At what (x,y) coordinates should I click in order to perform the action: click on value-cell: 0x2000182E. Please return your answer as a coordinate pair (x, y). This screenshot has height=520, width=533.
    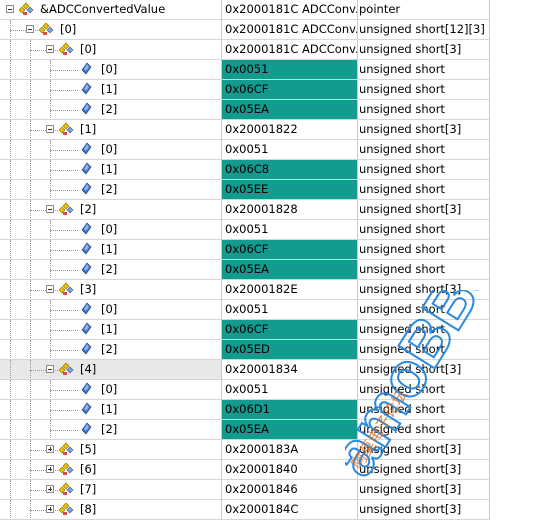
    Looking at the image, I should click on (290, 290).